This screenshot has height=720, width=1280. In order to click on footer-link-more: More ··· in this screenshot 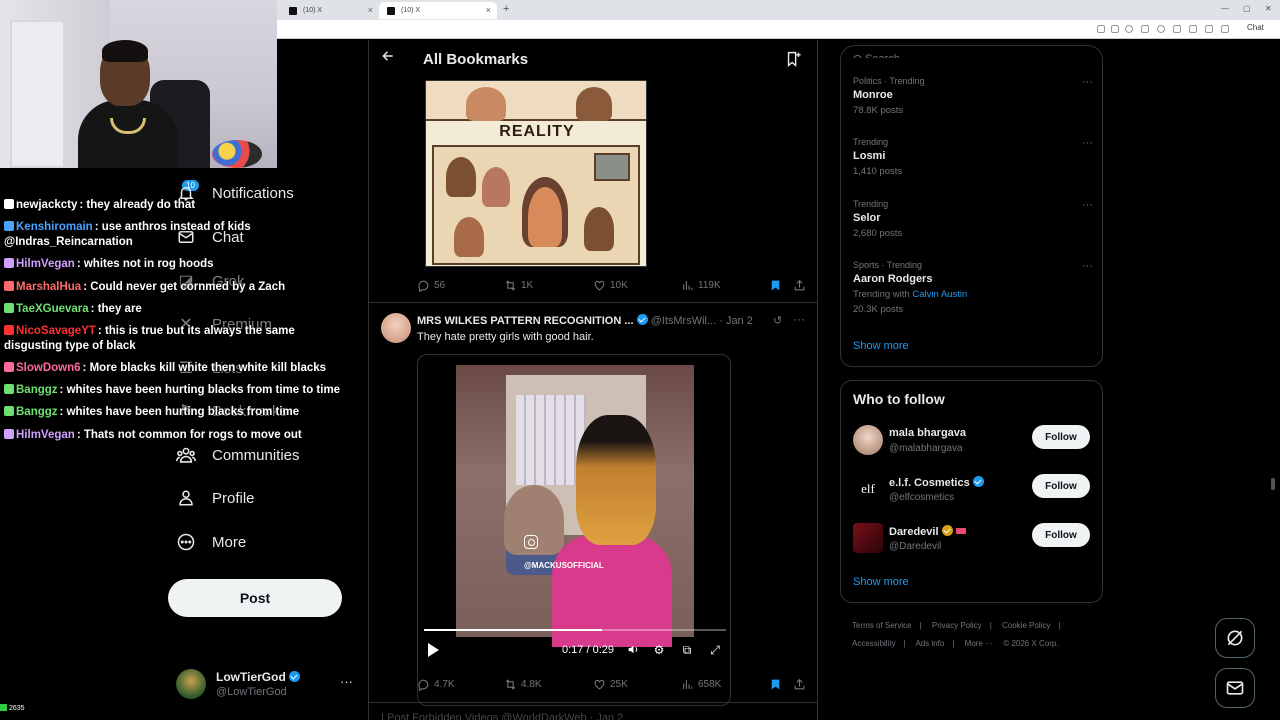, I will do `click(979, 643)`.